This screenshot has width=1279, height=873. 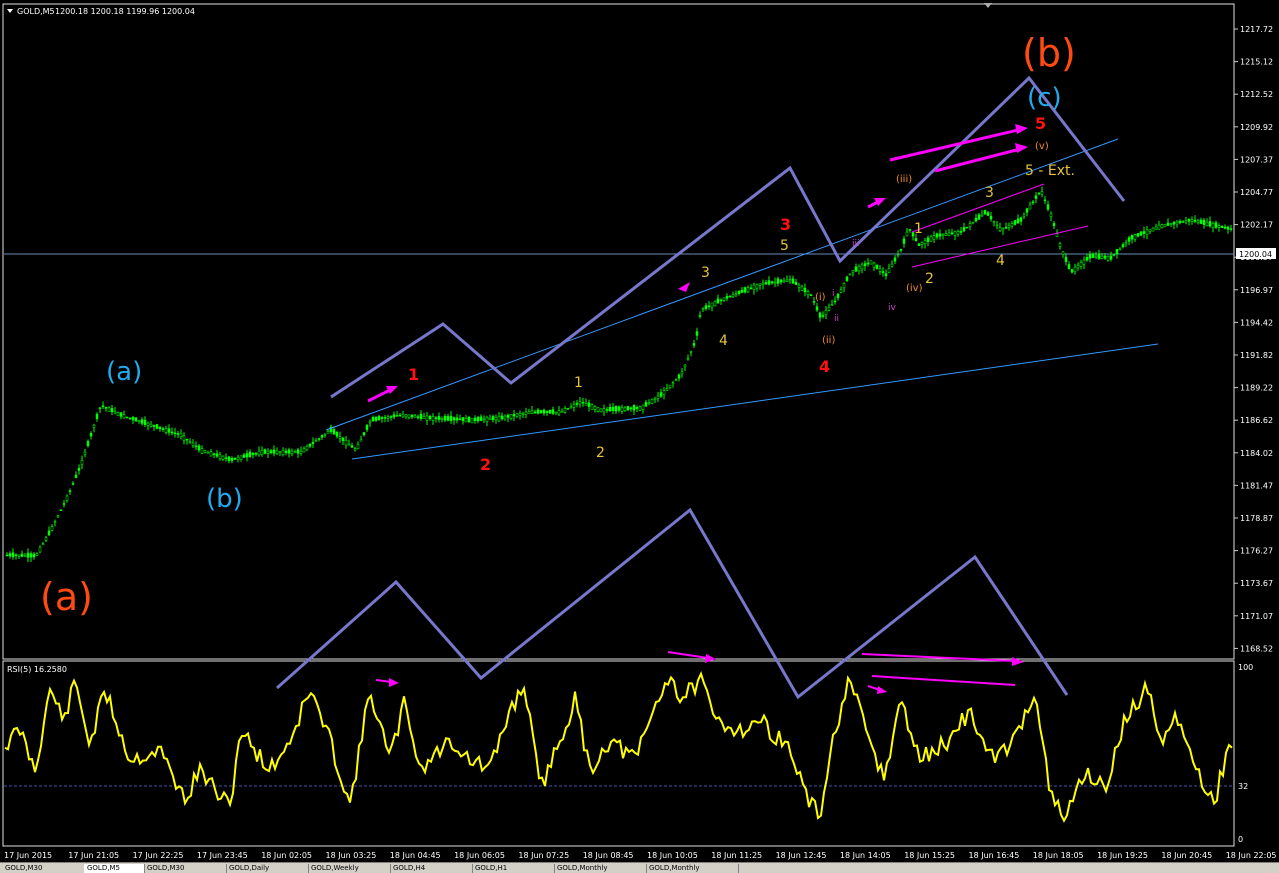 What do you see at coordinates (124, 372) in the screenshot?
I see `wave-label-a-minor: (a)` at bounding box center [124, 372].